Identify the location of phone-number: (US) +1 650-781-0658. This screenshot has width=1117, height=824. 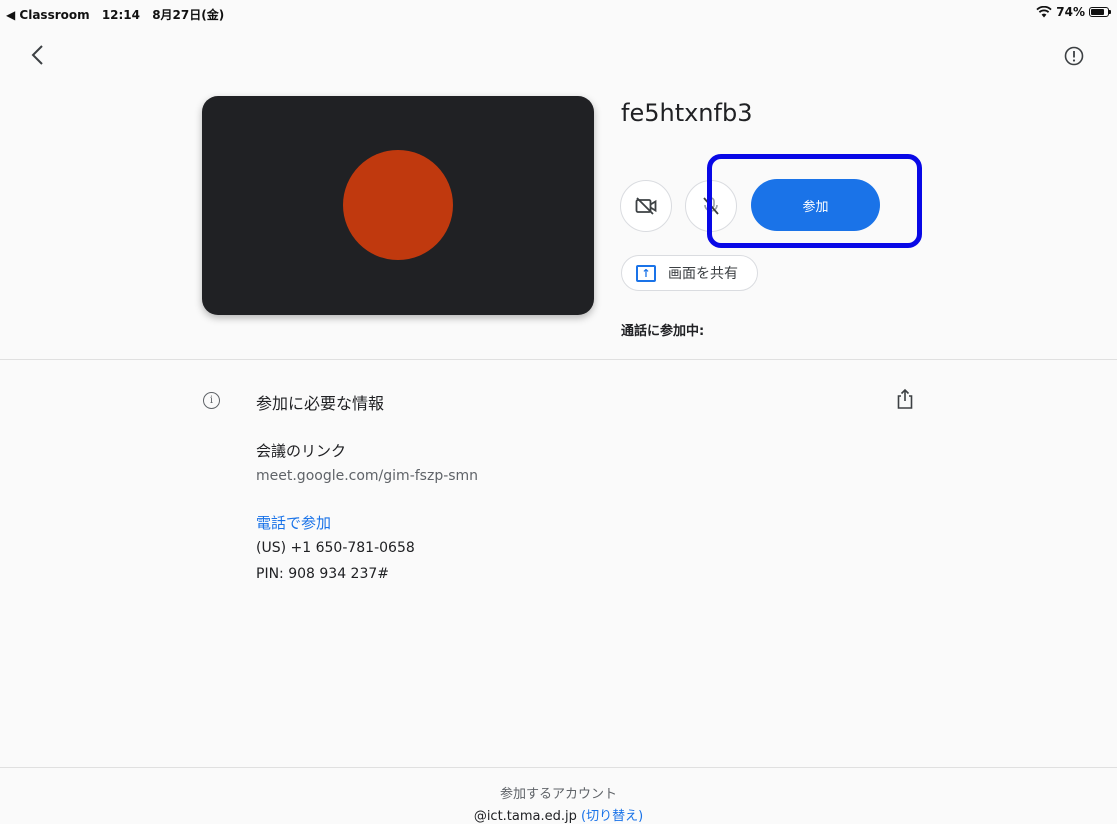
(335, 548).